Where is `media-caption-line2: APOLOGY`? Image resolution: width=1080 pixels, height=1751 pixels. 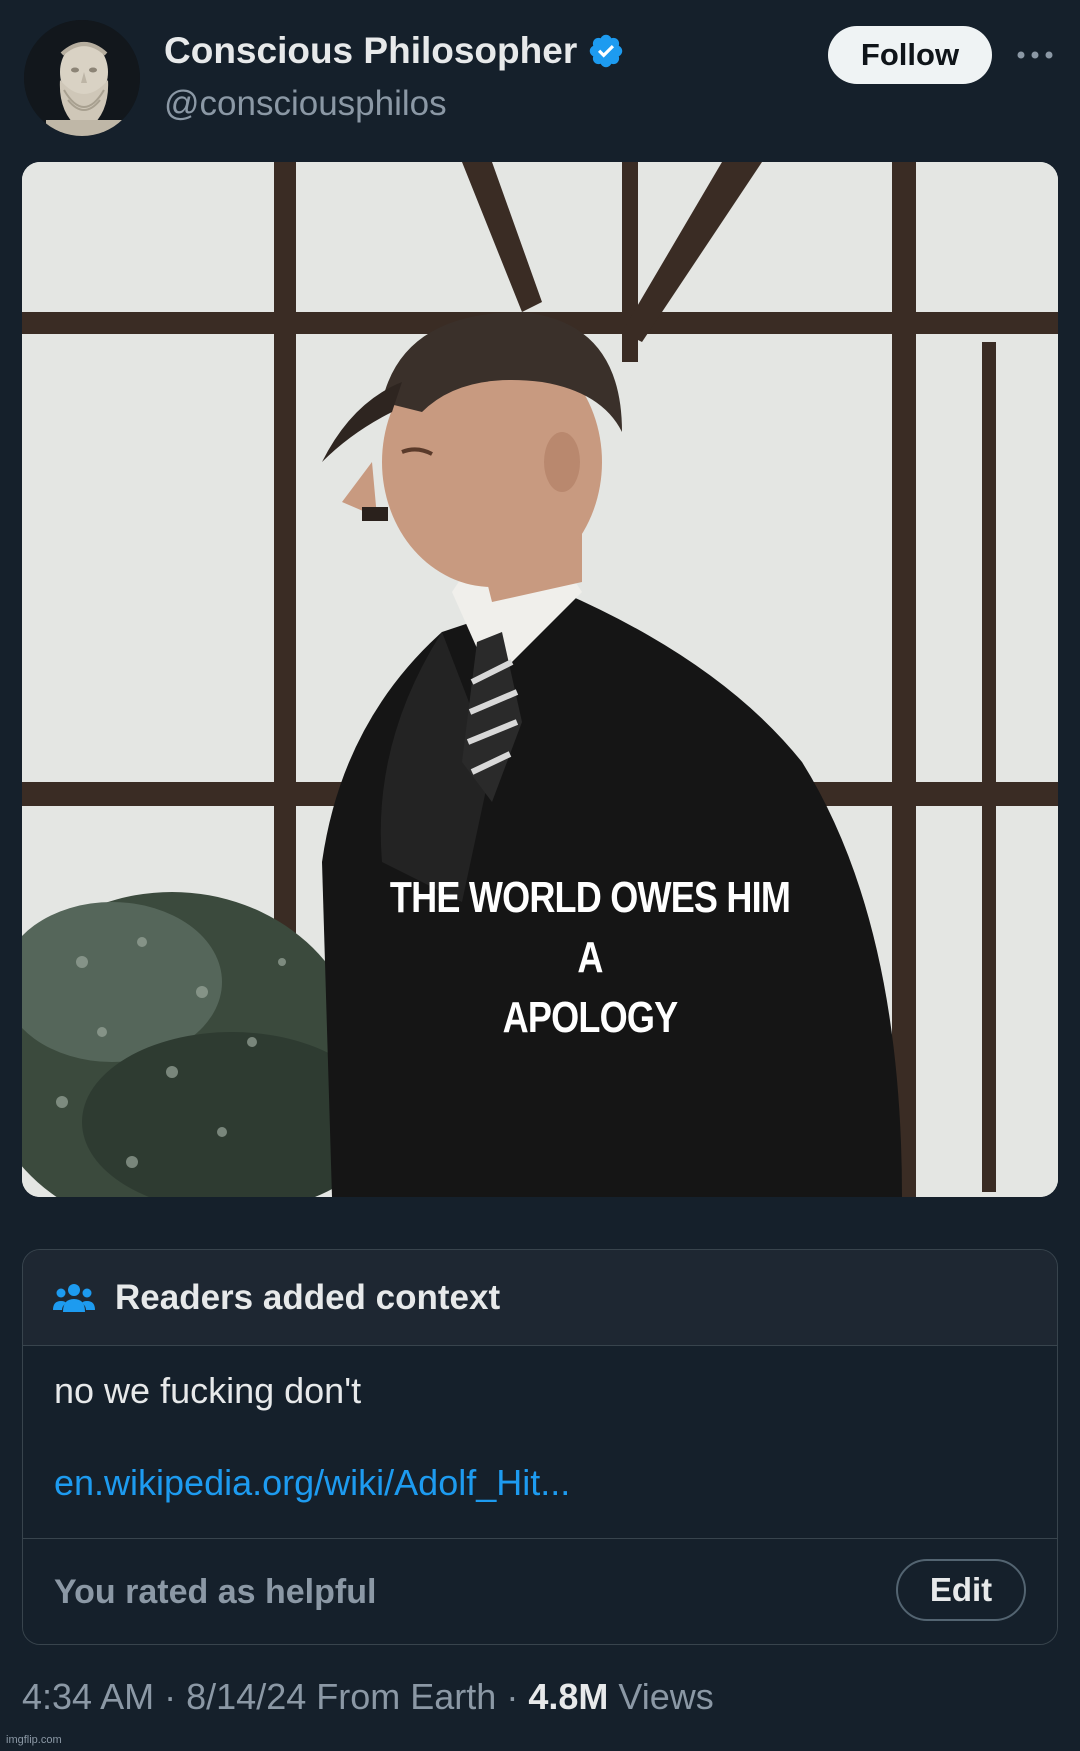 media-caption-line2: APOLOGY is located at coordinates (590, 1017).